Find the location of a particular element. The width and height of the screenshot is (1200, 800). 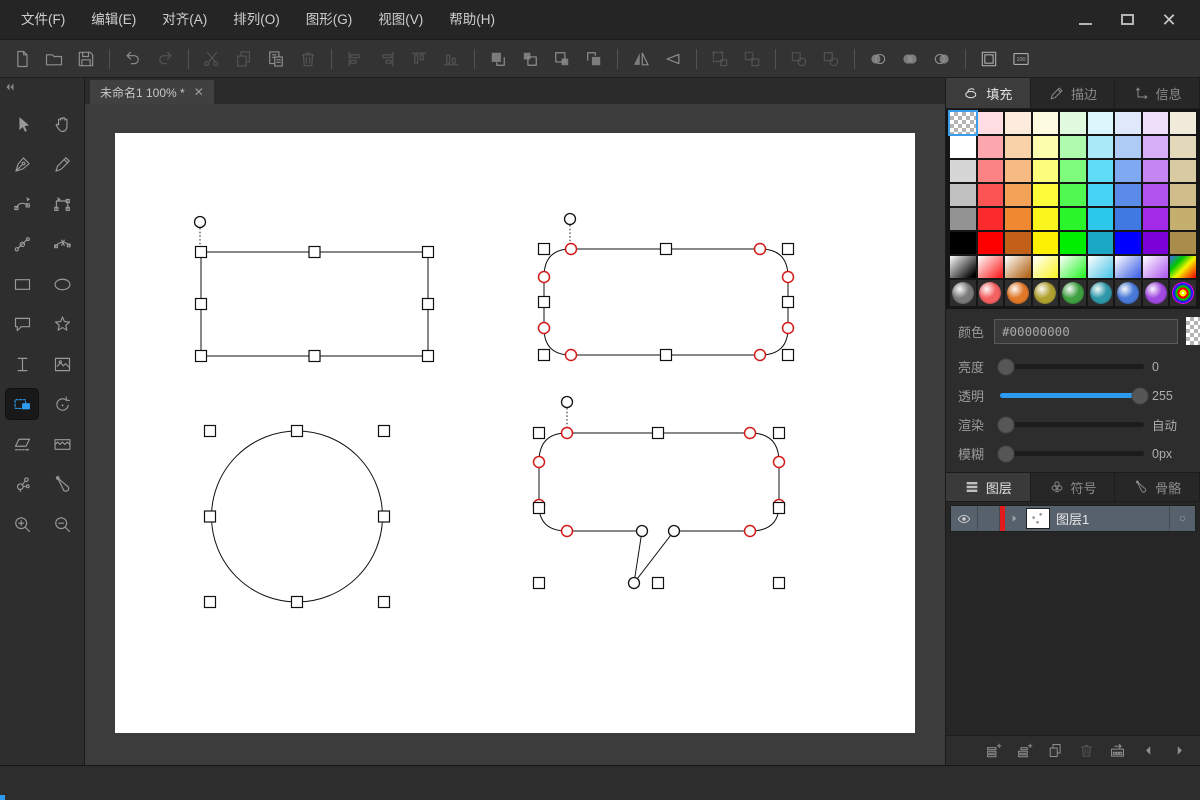

rectangle-tool is located at coordinates (22, 284).